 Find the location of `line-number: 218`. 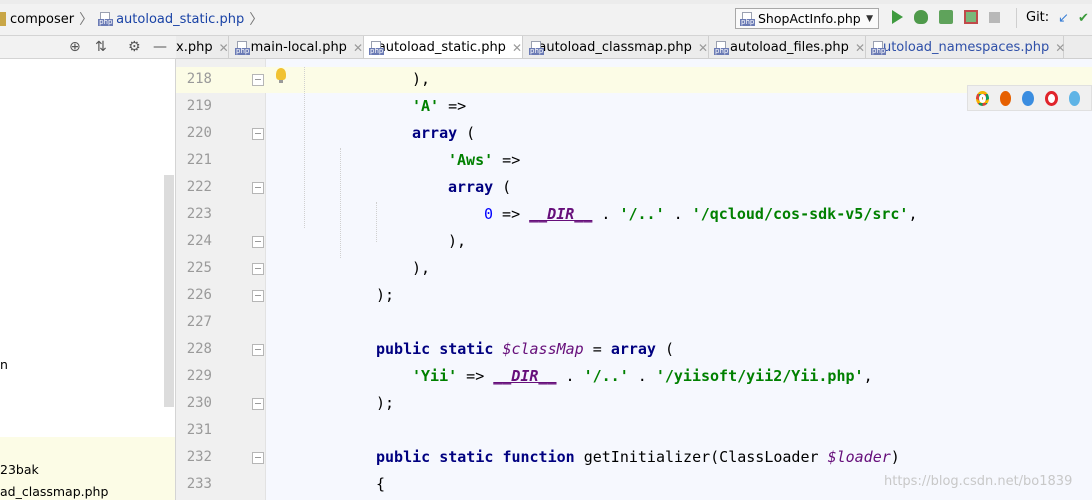

line-number: 218 is located at coordinates (199, 79).